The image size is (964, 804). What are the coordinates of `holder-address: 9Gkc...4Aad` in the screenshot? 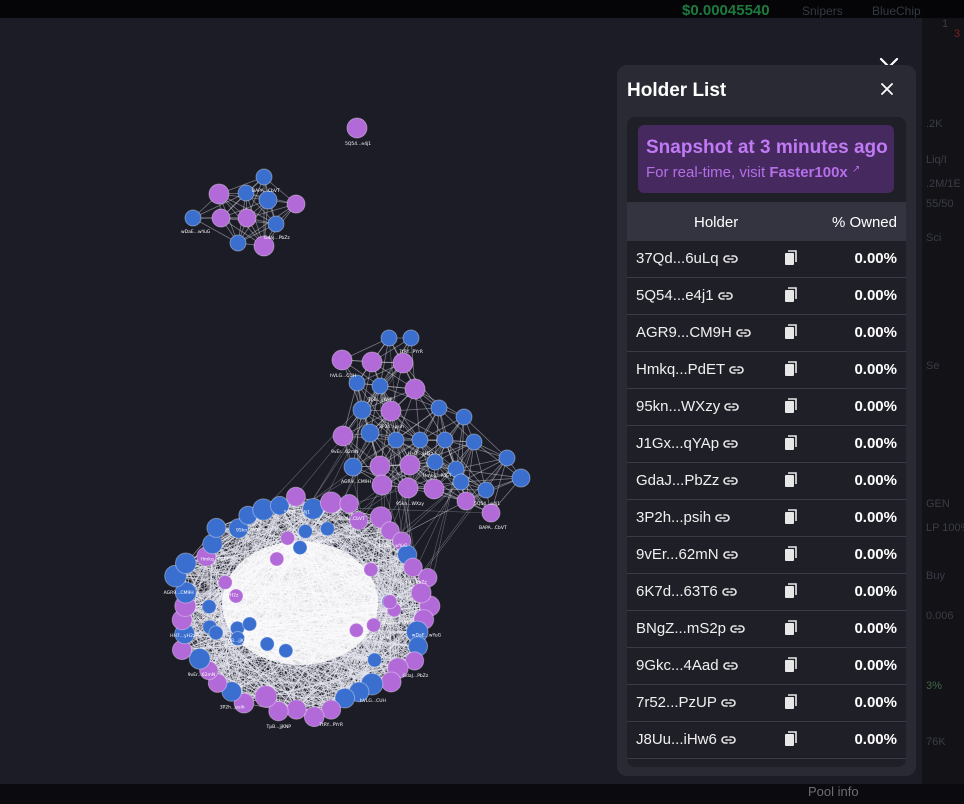 It's located at (687, 665).